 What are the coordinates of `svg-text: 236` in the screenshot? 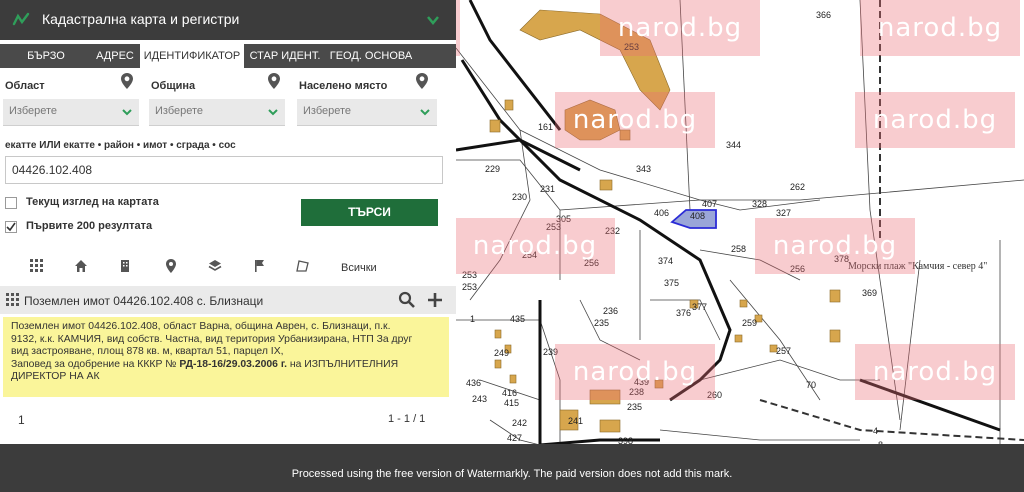 It's located at (610, 311).